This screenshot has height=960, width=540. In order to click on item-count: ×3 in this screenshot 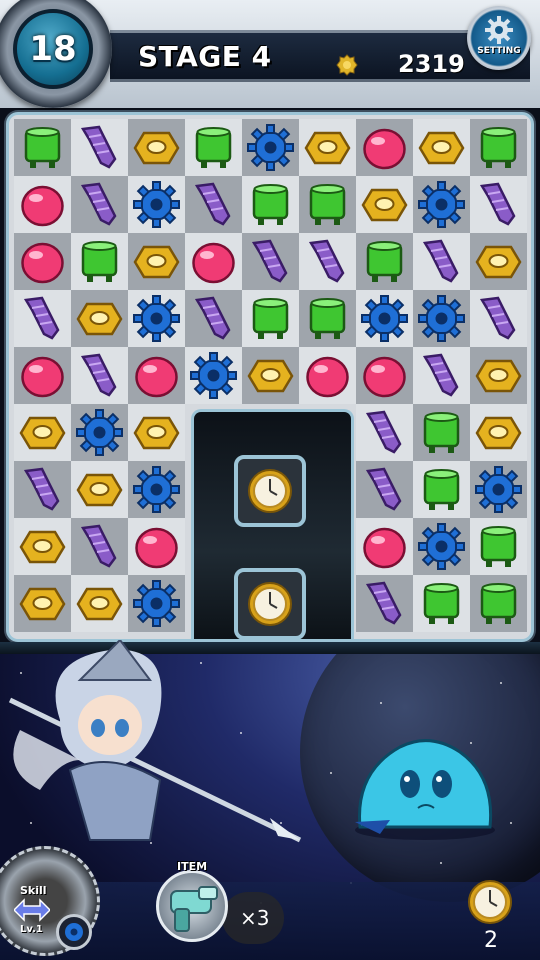, I will do `click(255, 918)`.